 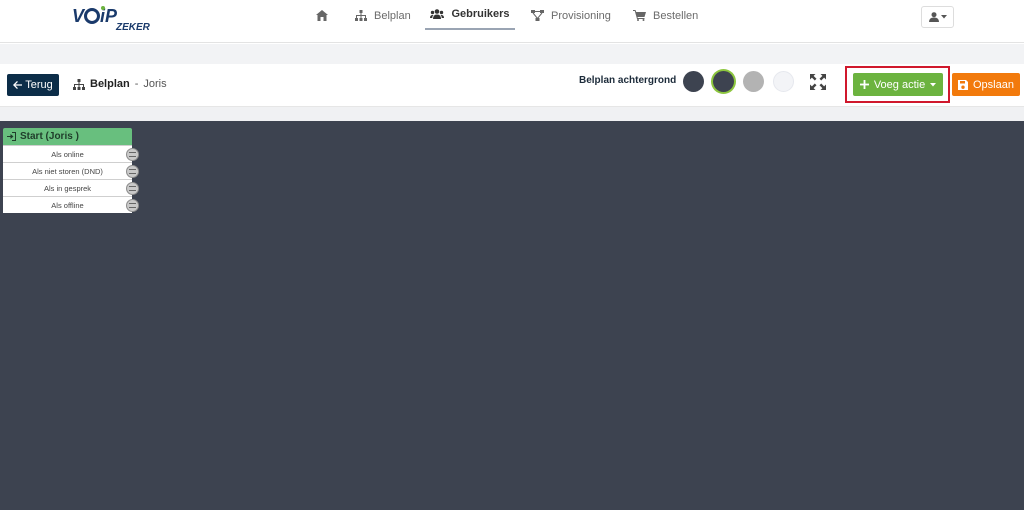 I want to click on add-action-label: Voeg actie, so click(x=899, y=84).